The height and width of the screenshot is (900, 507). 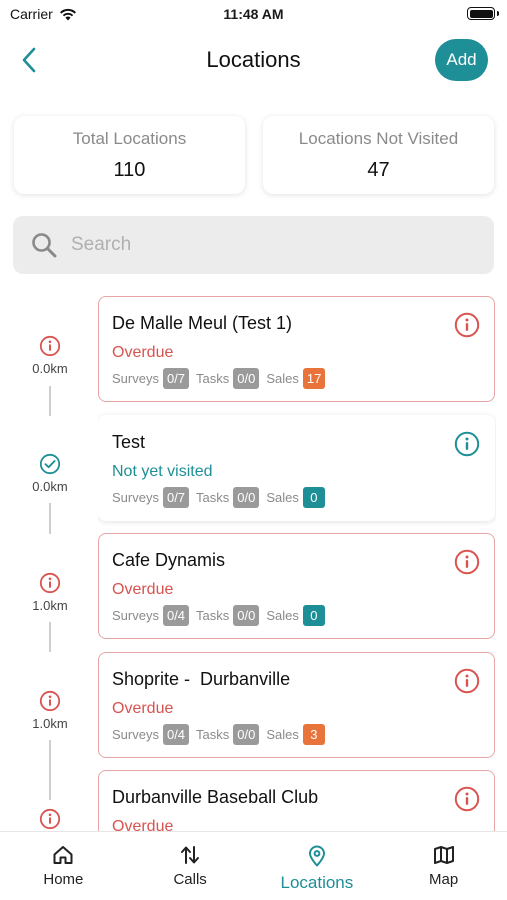 What do you see at coordinates (444, 879) in the screenshot?
I see `tab-label: Map` at bounding box center [444, 879].